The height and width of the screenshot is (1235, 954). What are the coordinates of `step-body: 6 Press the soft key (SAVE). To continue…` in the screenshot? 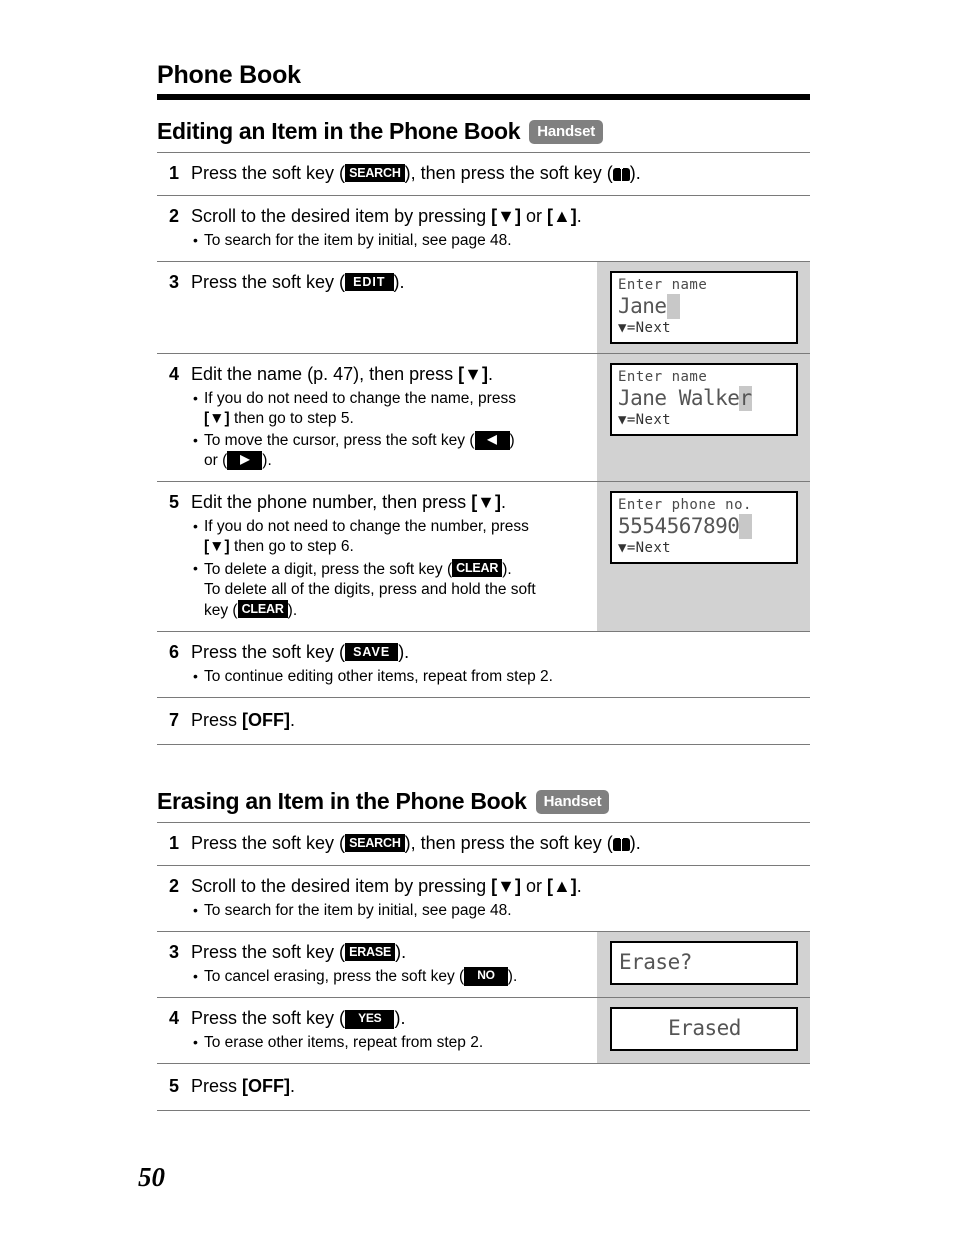 It's located at (483, 664).